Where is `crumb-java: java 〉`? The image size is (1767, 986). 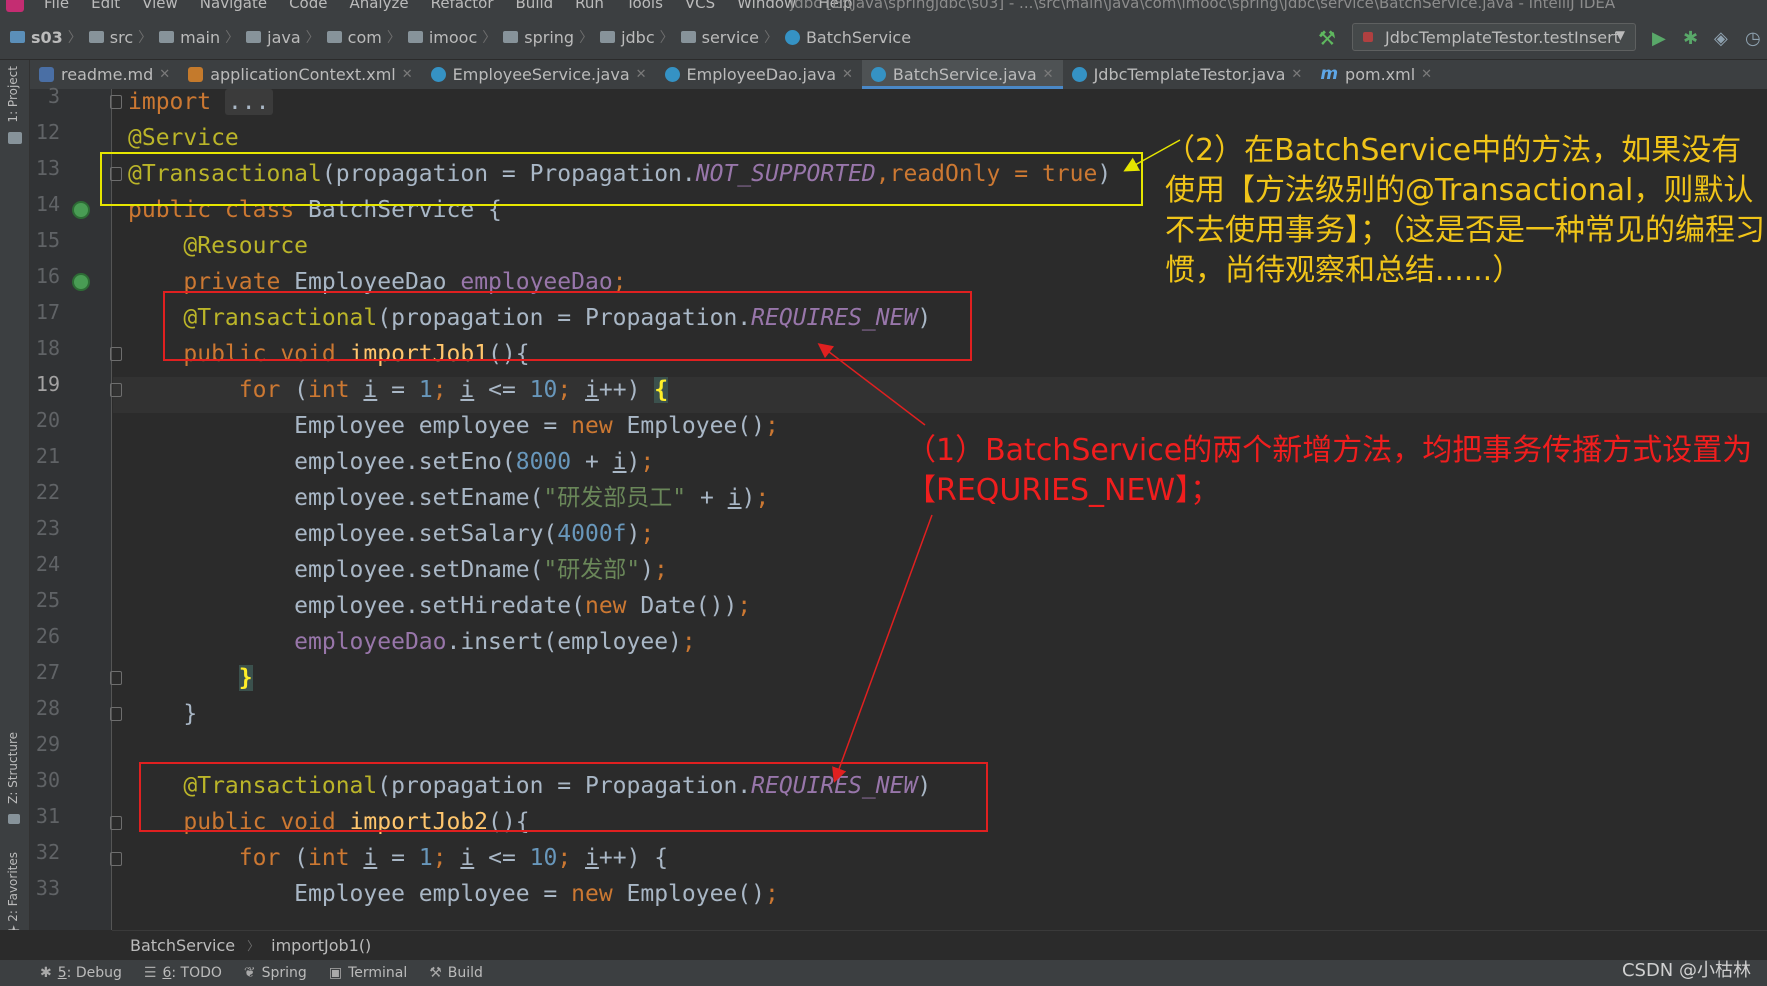
crumb-java: java 〉 is located at coordinates (286, 37).